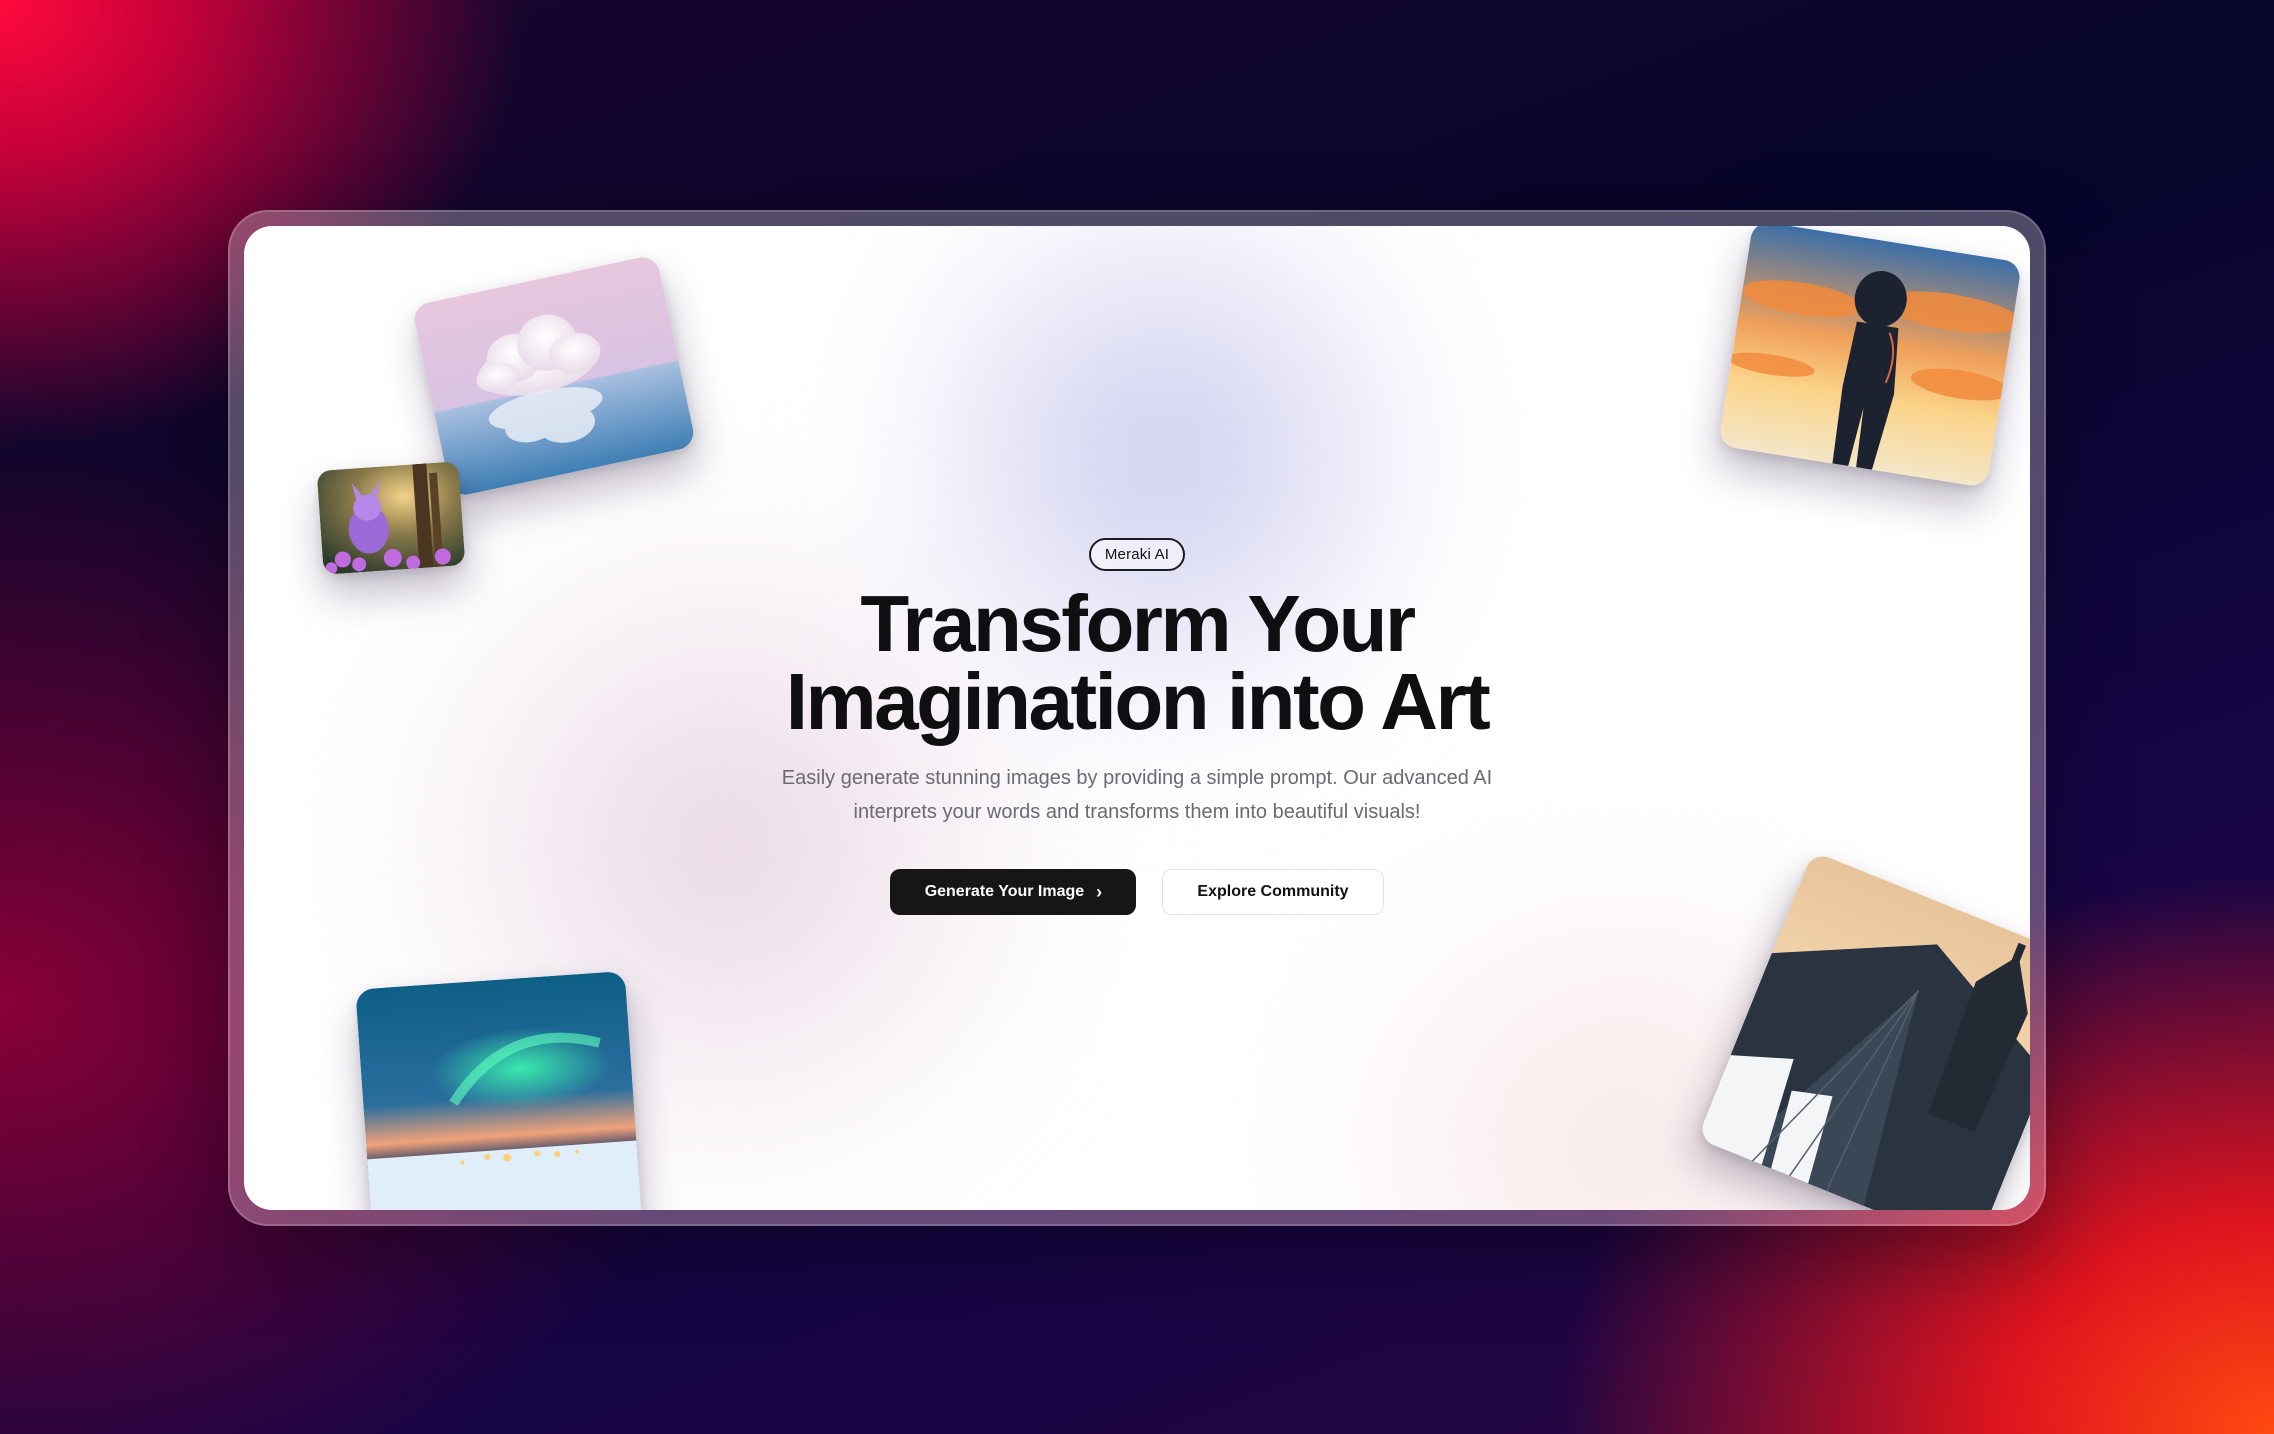  I want to click on hero-title-line2: Imagination into Art, so click(1138, 701).